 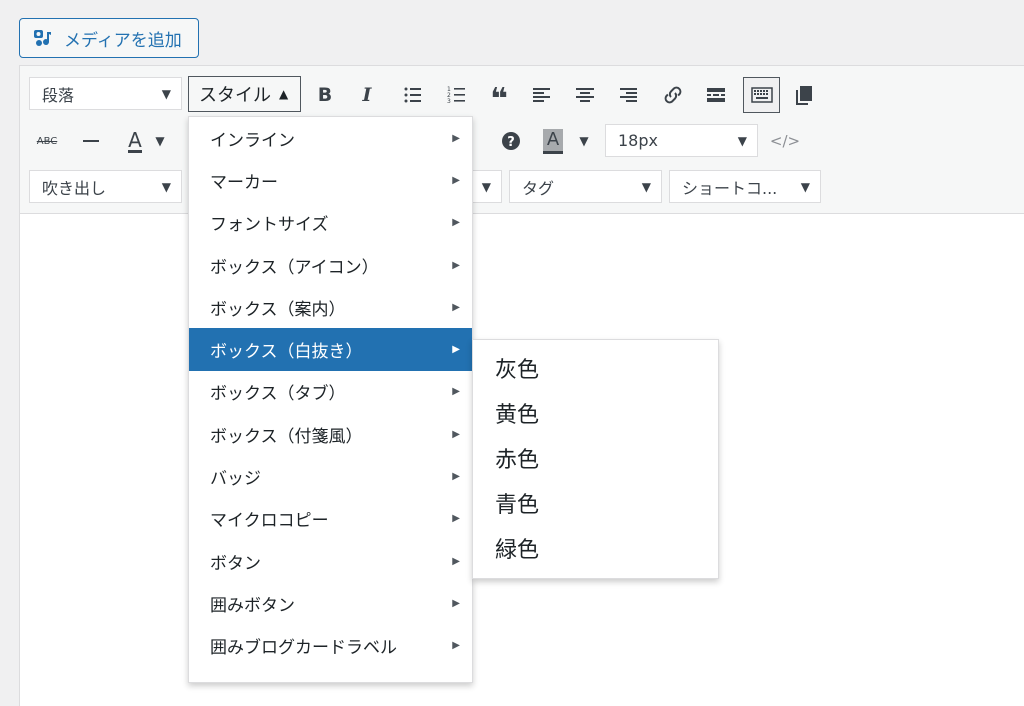 I want to click on numbered-list-button: 123, so click(x=457, y=95).